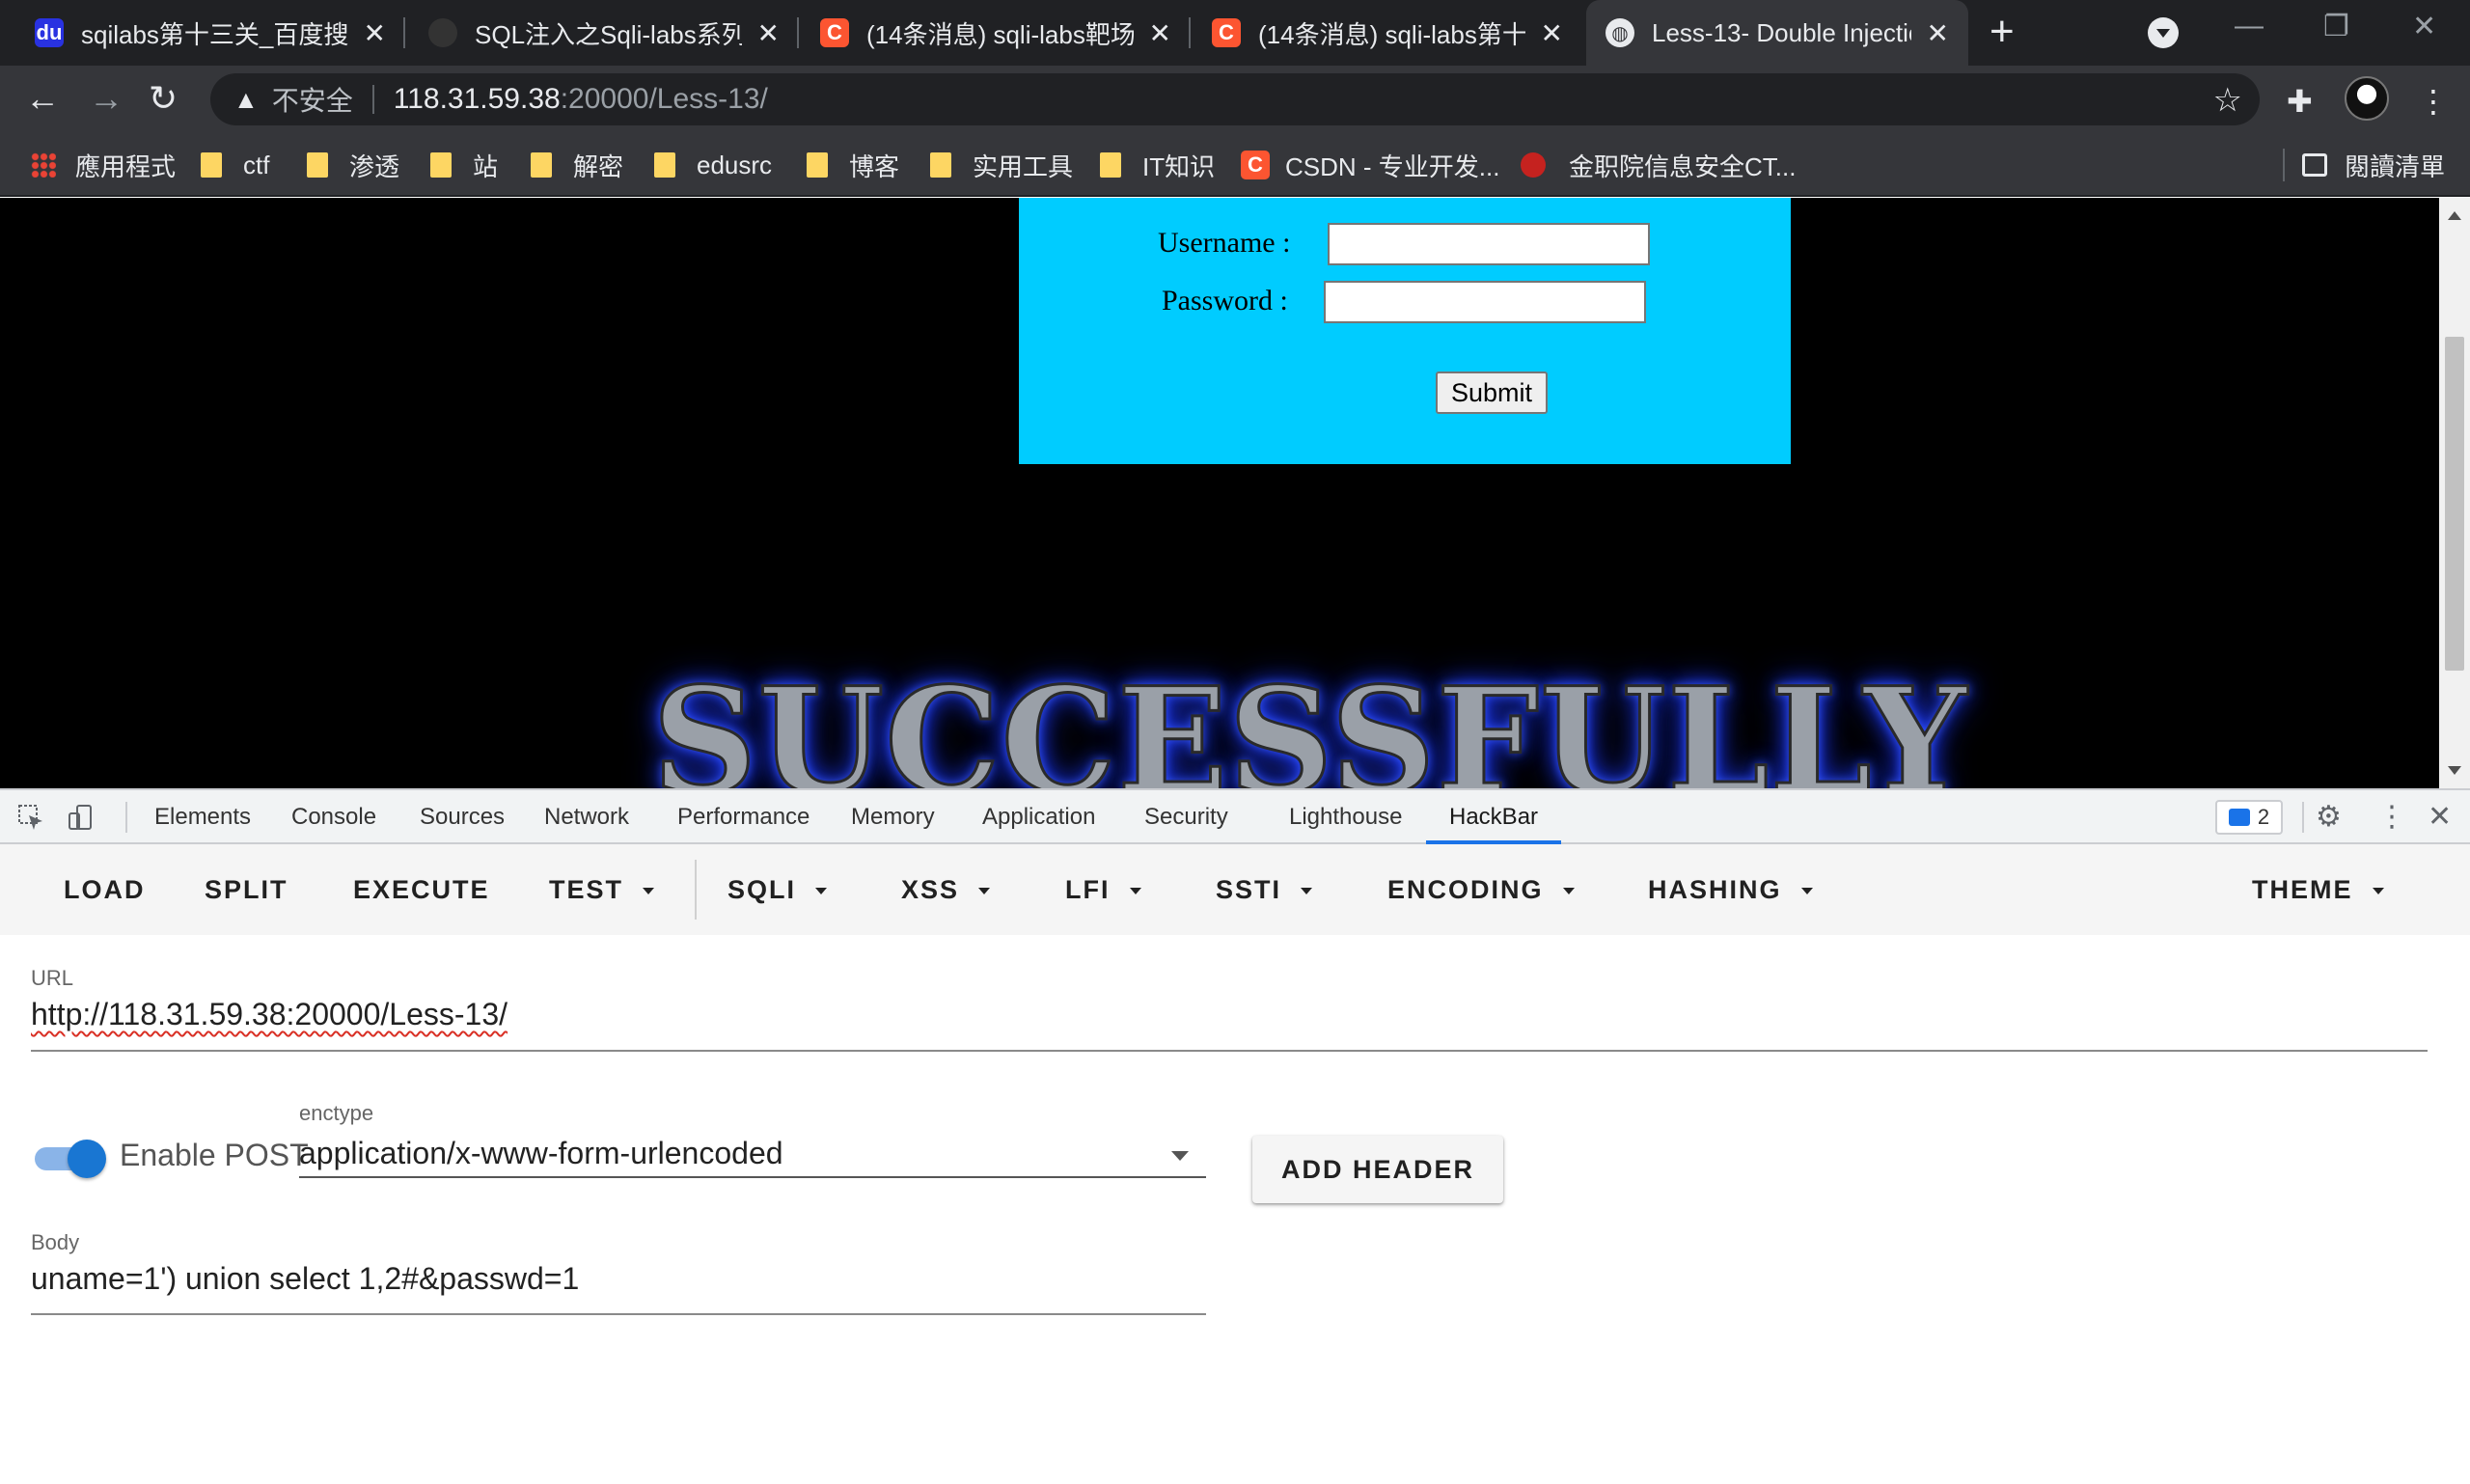 Image resolution: width=2470 pixels, height=1484 pixels. Describe the element at coordinates (1481, 889) in the screenshot. I see `encoding-menu: ENCODING` at that location.